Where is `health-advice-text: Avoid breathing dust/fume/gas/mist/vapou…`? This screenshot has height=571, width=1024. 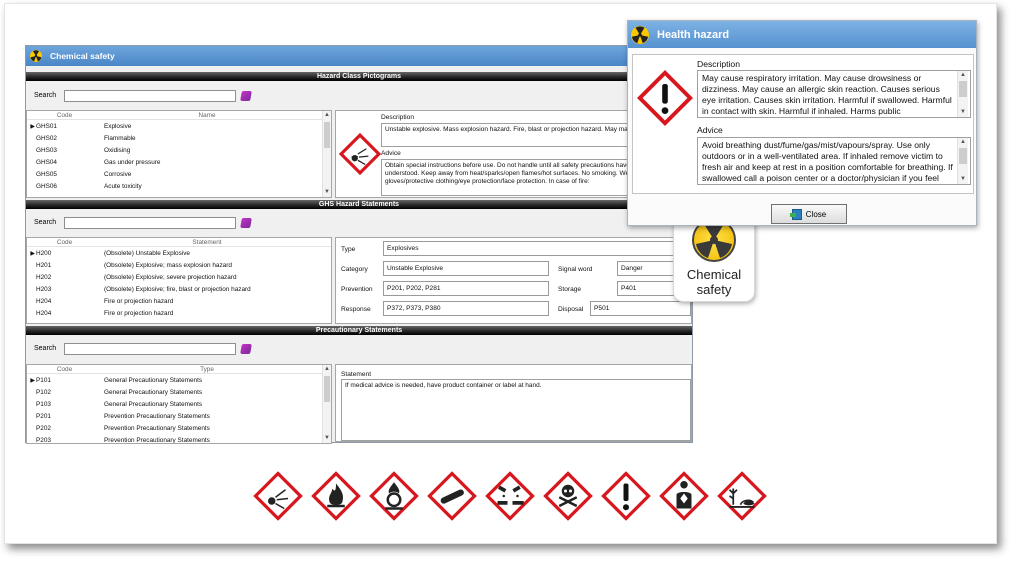 health-advice-text: Avoid breathing dust/fume/gas/mist/vapou… is located at coordinates (834, 161).